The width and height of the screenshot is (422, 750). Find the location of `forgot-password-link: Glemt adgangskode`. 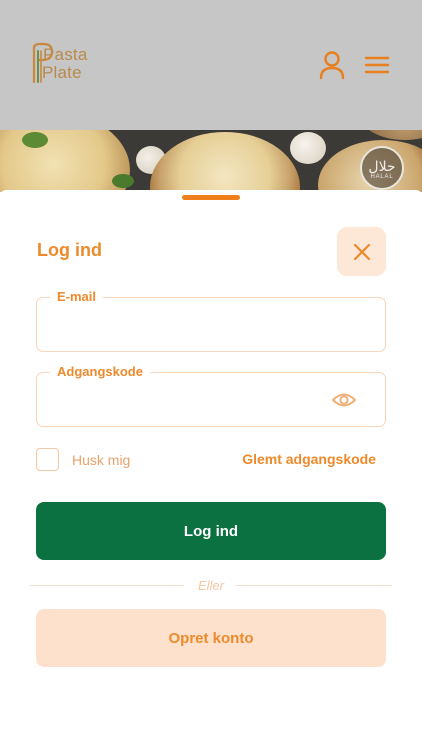

forgot-password-link: Glemt adgangskode is located at coordinates (309, 459).